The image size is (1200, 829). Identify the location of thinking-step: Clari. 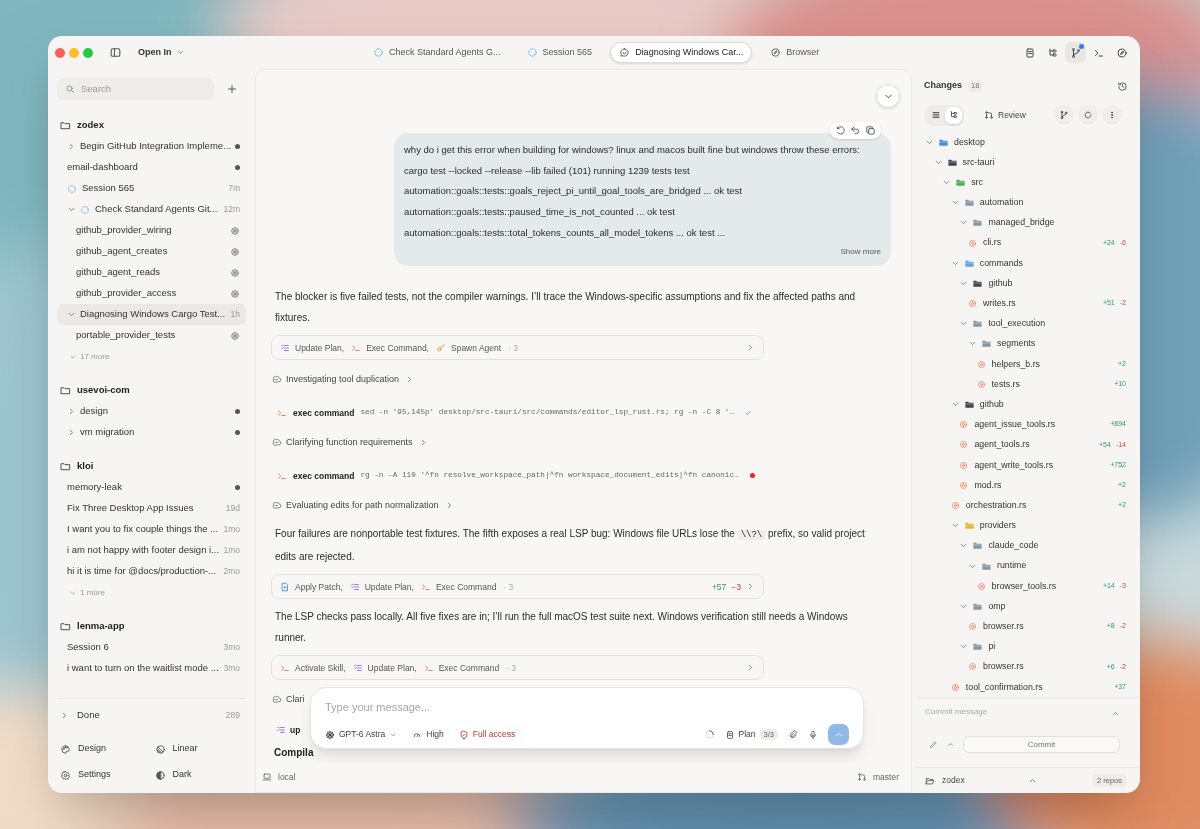
(288, 700).